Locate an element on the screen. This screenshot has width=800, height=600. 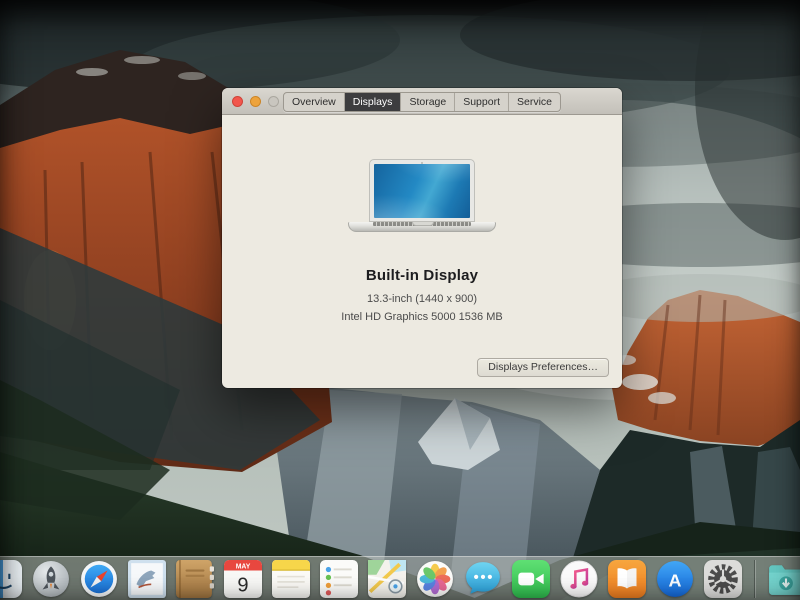
tab-support: Support is located at coordinates (482, 102).